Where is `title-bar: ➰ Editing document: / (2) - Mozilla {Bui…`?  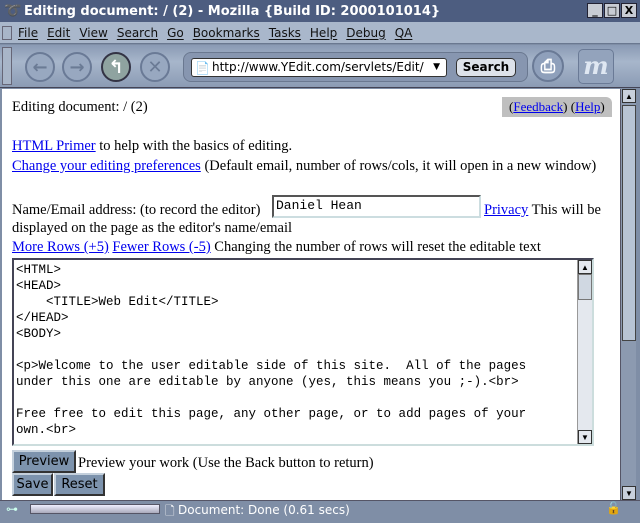 title-bar: ➰ Editing document: / (2) - Mozilla {Bui… is located at coordinates (320, 11).